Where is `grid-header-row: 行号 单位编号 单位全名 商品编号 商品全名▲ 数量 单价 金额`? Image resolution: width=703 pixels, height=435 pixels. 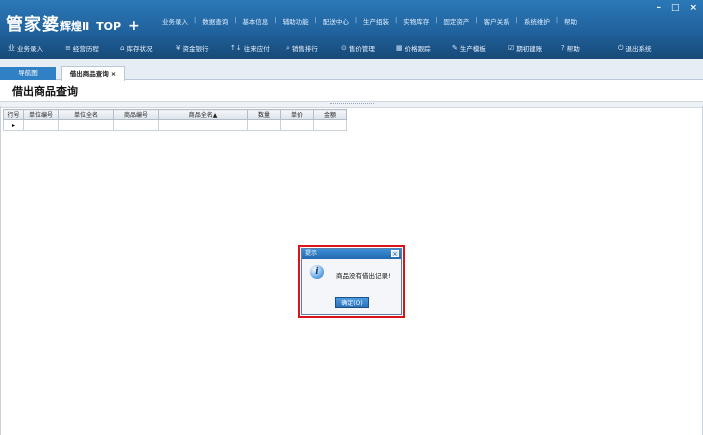
grid-header-row: 行号 单位编号 单位全名 商品编号 商品全名▲ 数量 单价 金额 is located at coordinates (175, 114).